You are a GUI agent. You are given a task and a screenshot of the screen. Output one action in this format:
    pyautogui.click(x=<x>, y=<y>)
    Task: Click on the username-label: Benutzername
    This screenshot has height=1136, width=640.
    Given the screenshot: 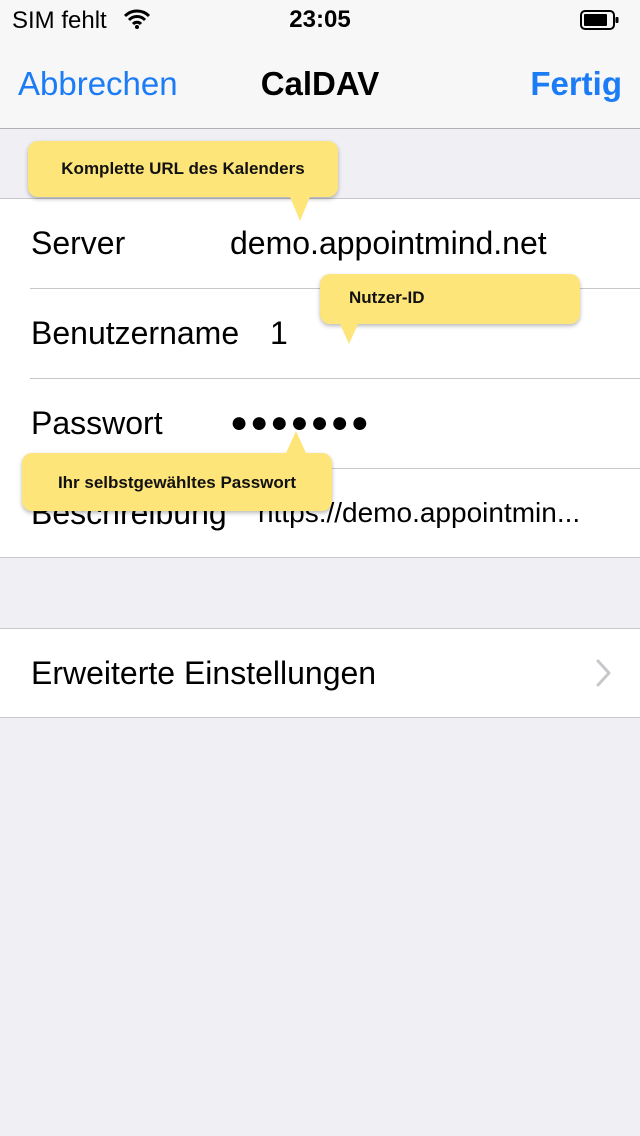 What is the action you would take?
    pyautogui.click(x=135, y=333)
    